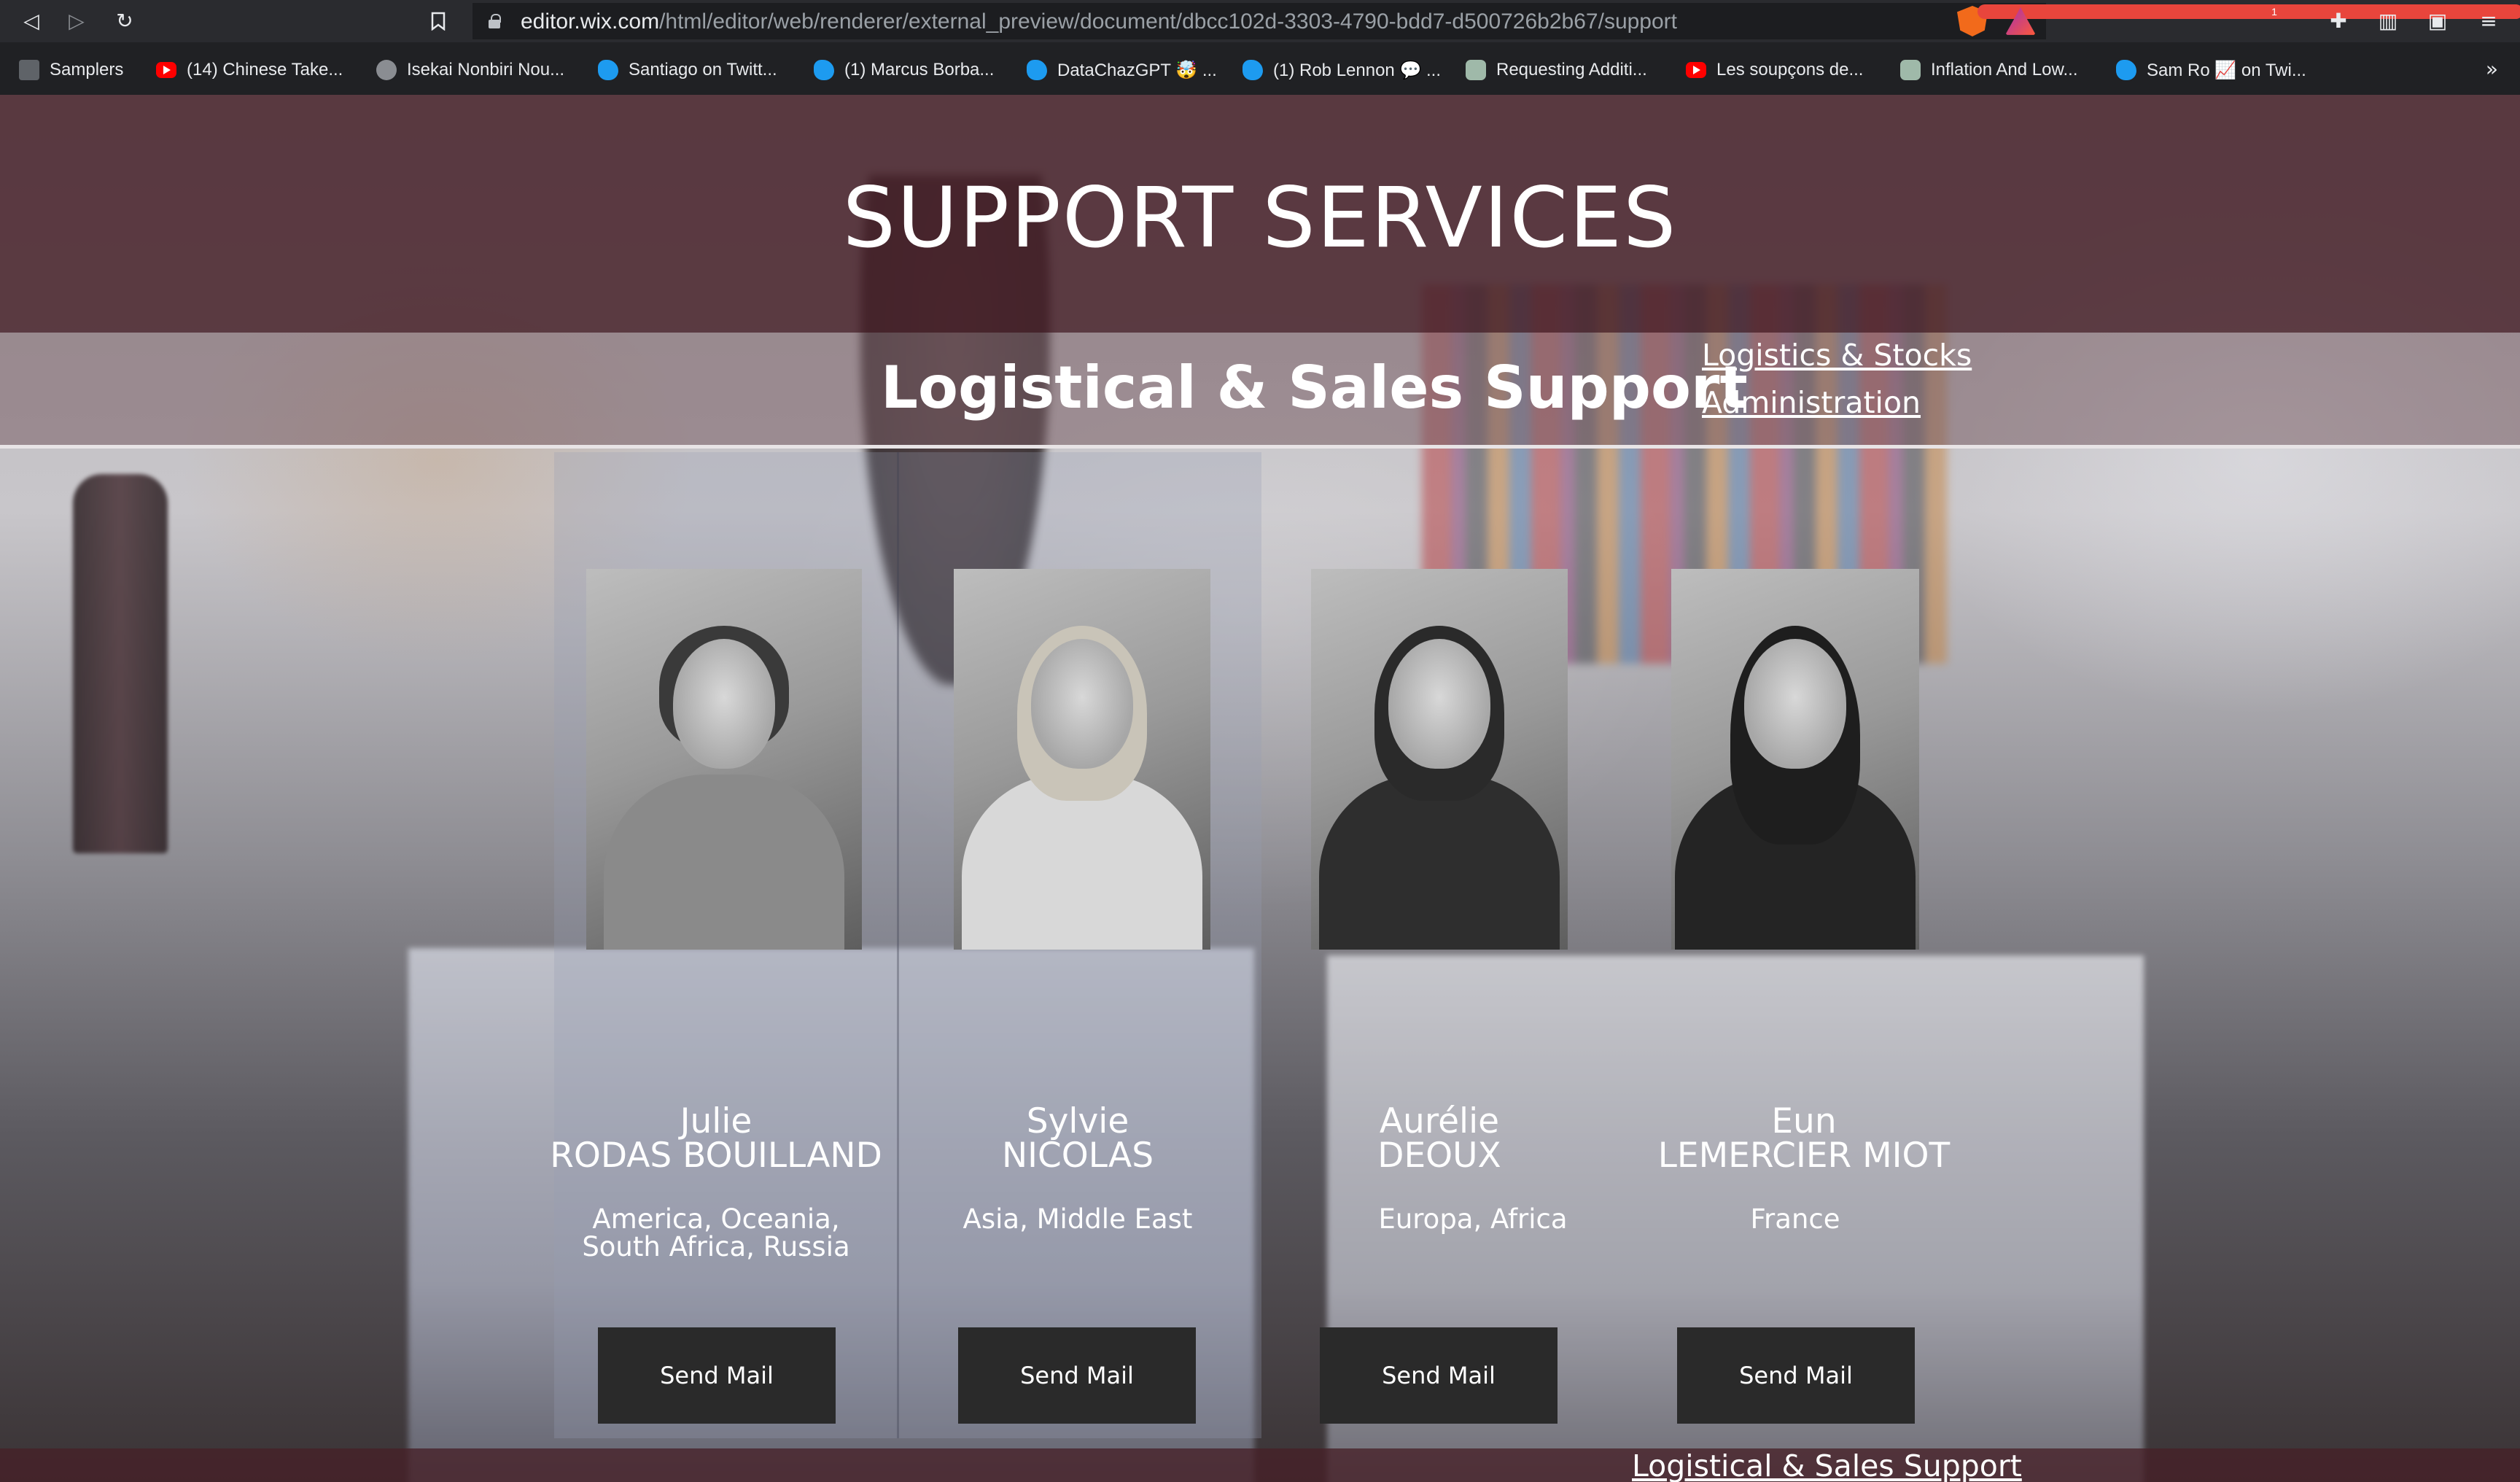 The width and height of the screenshot is (2520, 1482). What do you see at coordinates (87, 69) in the screenshot?
I see `bookmark-label: Samplers` at bounding box center [87, 69].